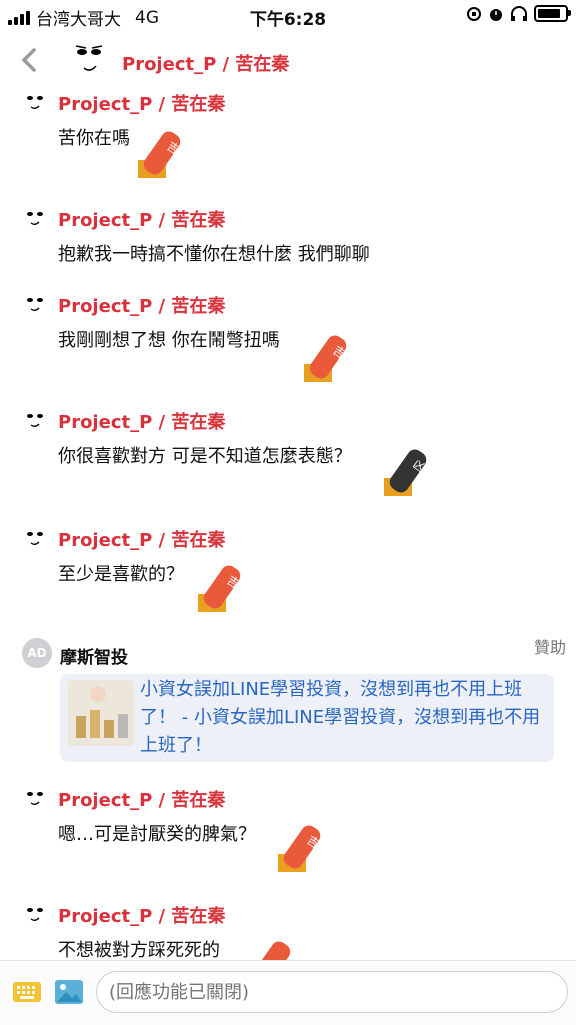  Describe the element at coordinates (169, 340) in the screenshot. I see `message-text: 我剛剛想了想 你在鬧彆扭嗎` at that location.